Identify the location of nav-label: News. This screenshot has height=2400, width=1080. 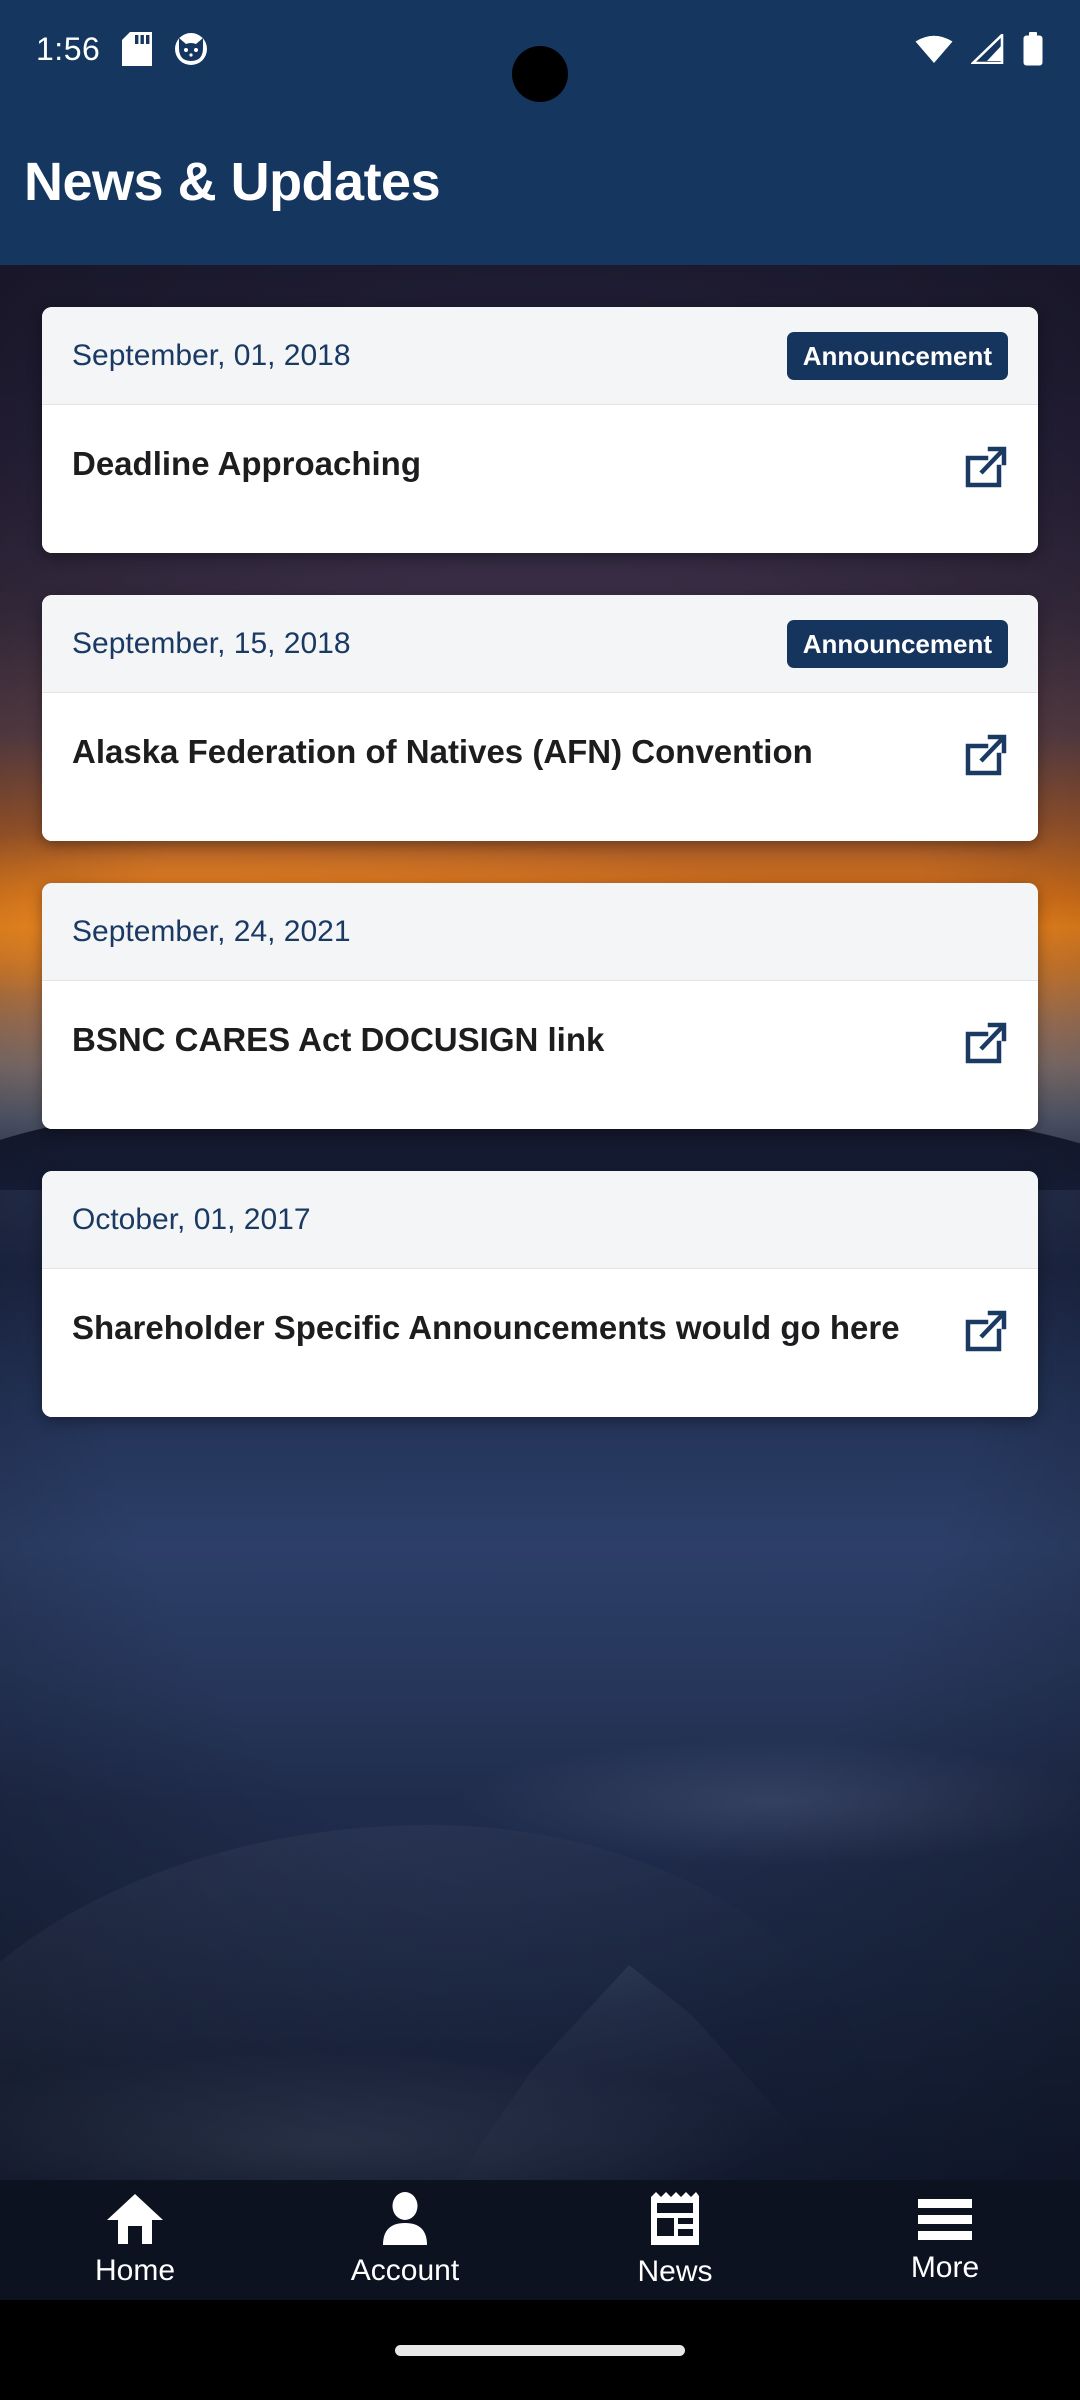
(675, 2271).